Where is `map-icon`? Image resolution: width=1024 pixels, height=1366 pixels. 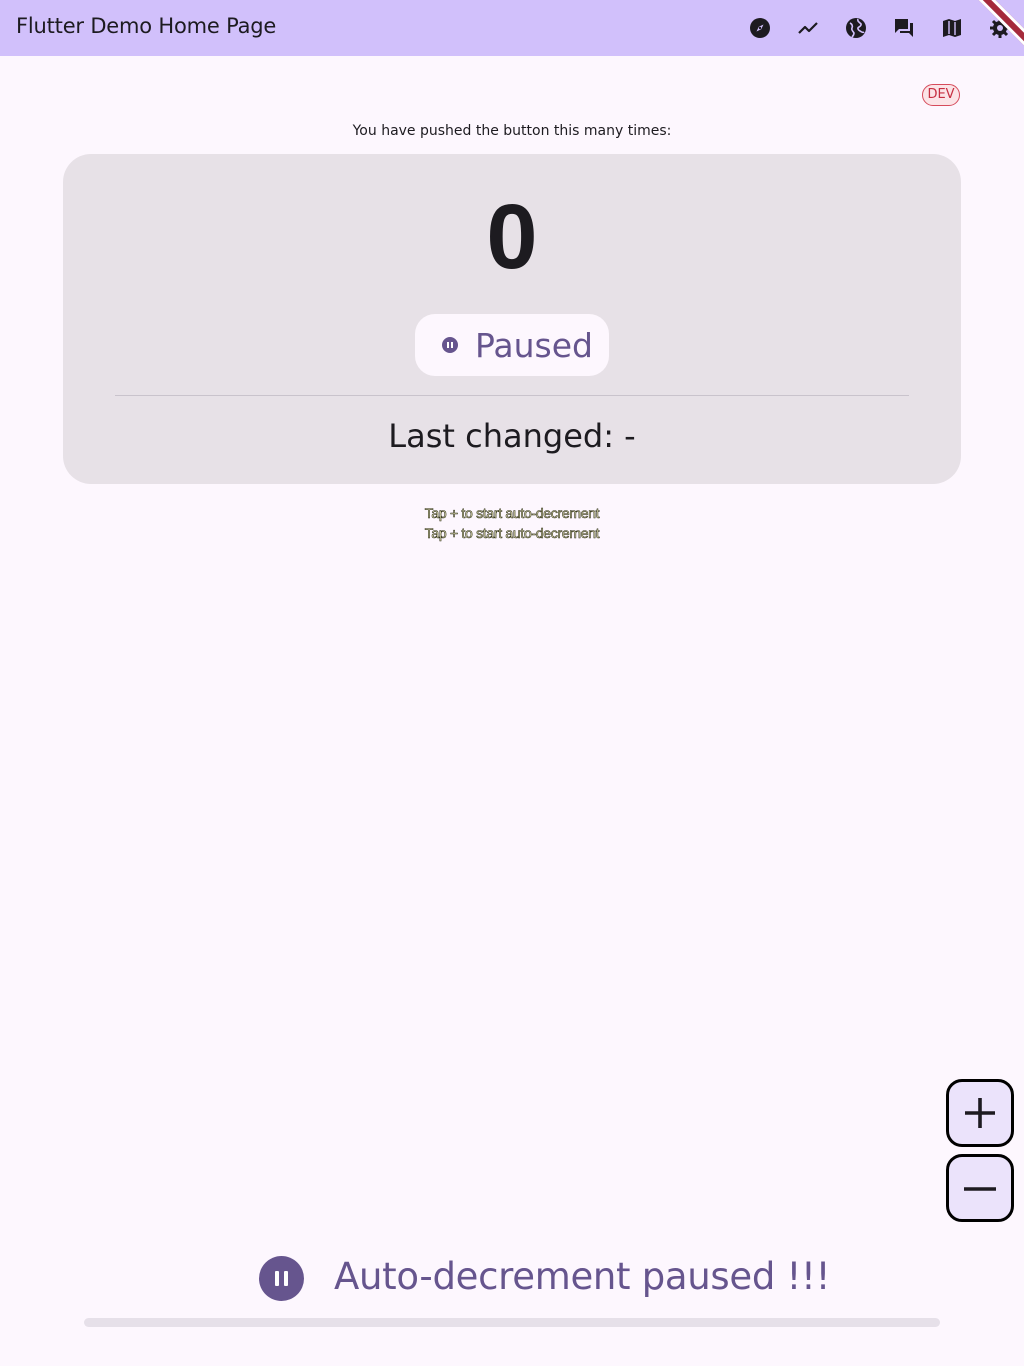
map-icon is located at coordinates (952, 28).